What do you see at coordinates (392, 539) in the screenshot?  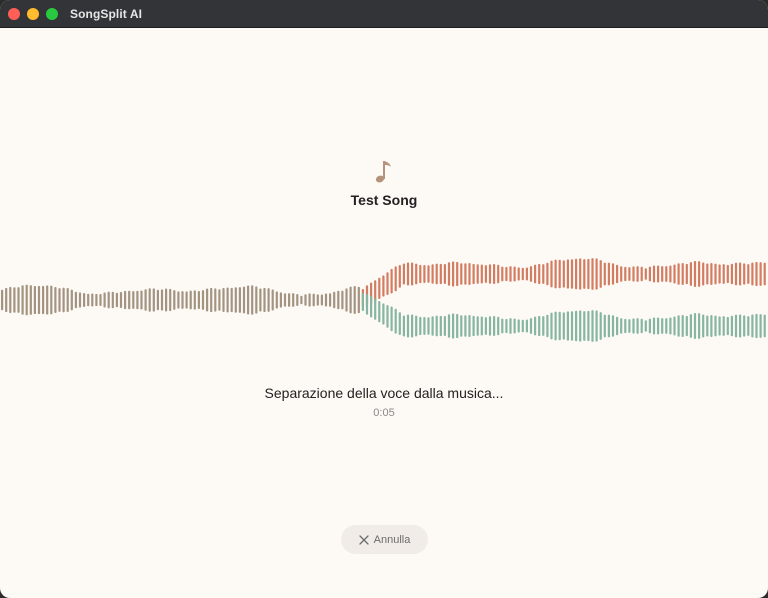 I see `cancel-button-label: Annulla` at bounding box center [392, 539].